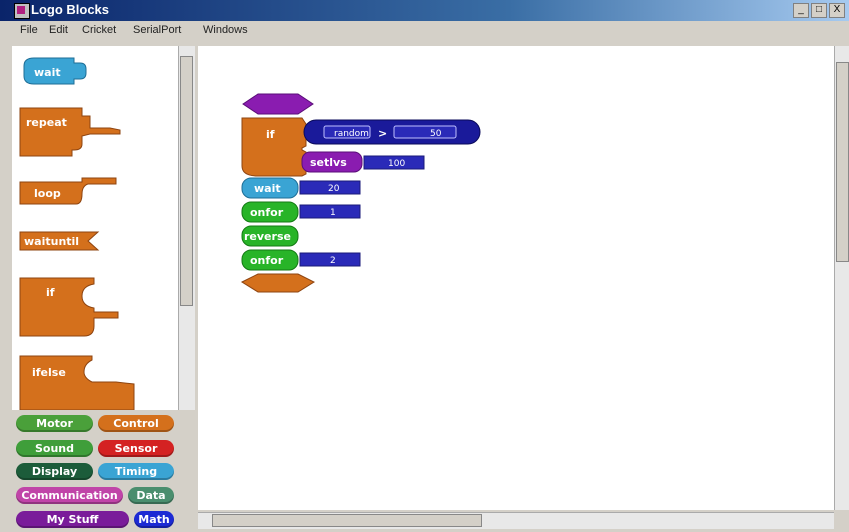 The width and height of the screenshot is (849, 532). I want to click on palette-block-label: waituntil, so click(51, 241).